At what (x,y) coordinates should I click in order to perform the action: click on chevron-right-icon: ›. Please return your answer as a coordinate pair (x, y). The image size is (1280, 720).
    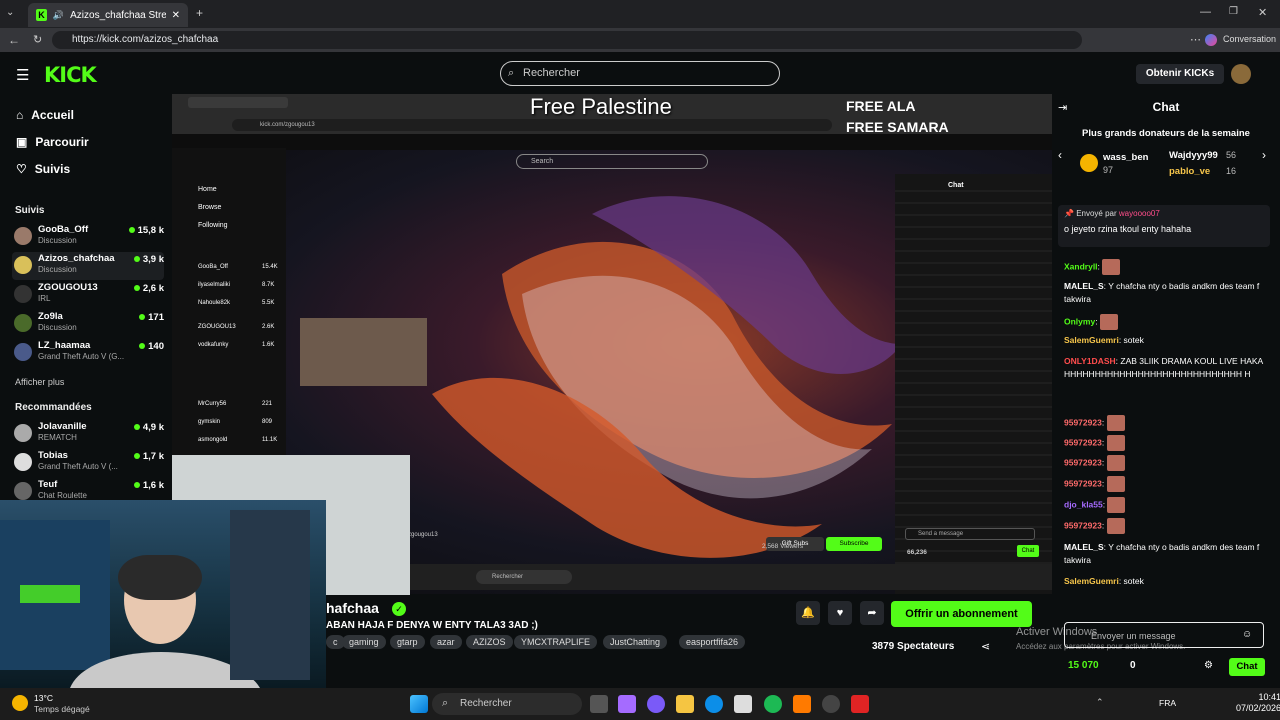
    Looking at the image, I should click on (1264, 155).